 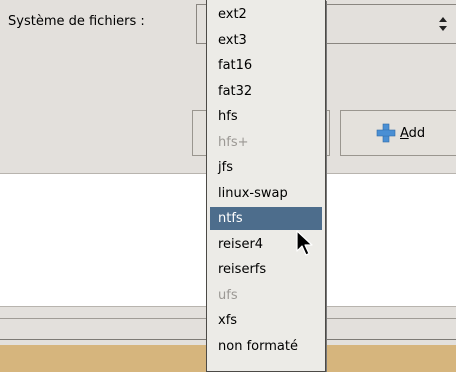 I want to click on plus-icon, so click(x=386, y=133).